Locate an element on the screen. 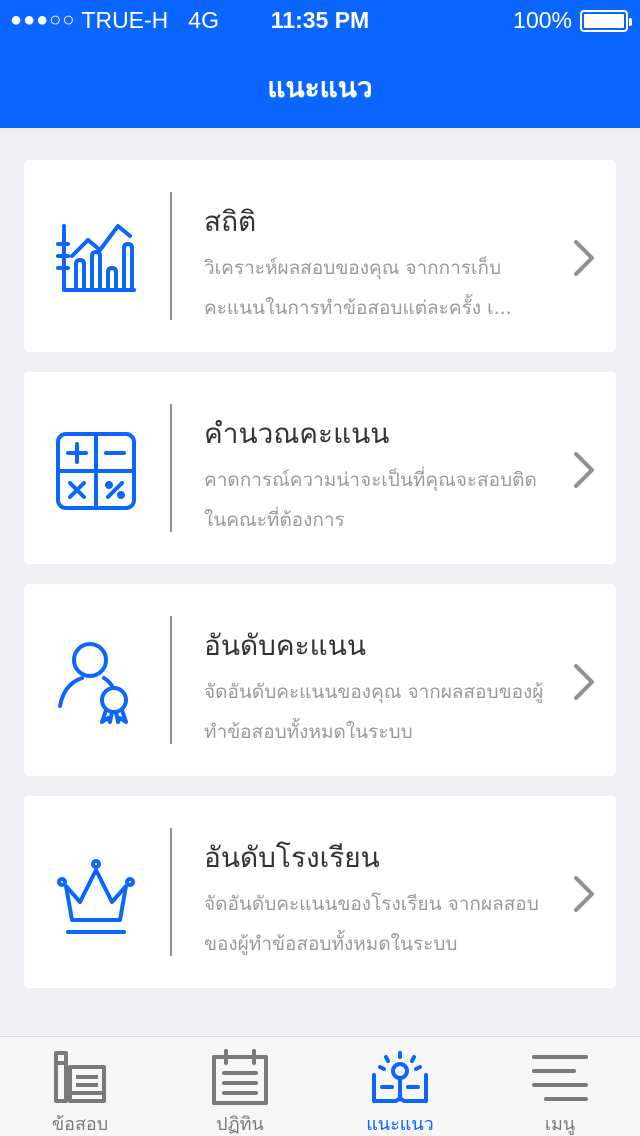 This screenshot has width=640, height=1136. guidance-book-icon is located at coordinates (400, 1077).